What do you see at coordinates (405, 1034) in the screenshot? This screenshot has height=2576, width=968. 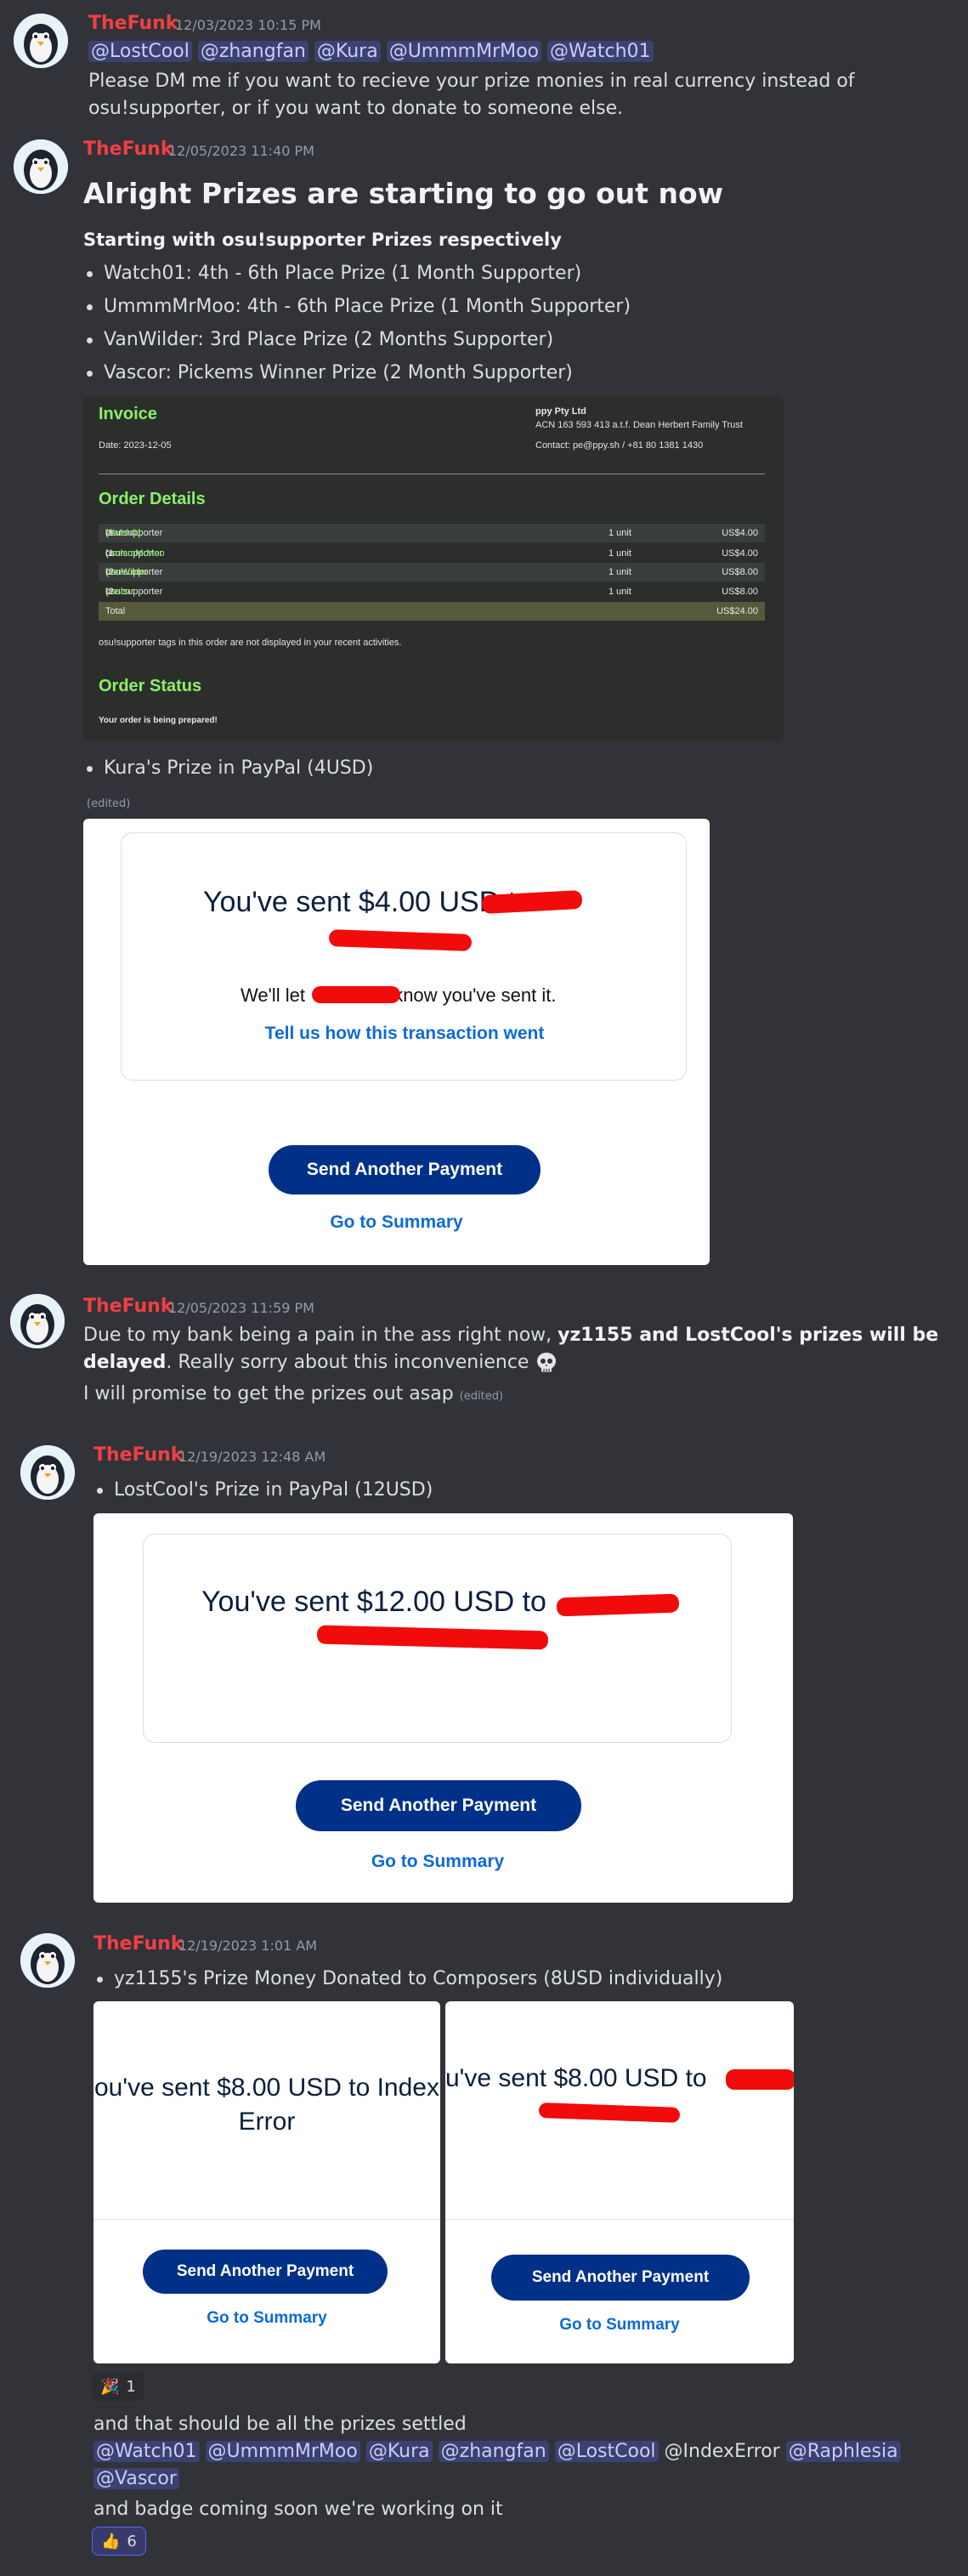 I see `feedback-link: Tell us how this transaction went` at bounding box center [405, 1034].